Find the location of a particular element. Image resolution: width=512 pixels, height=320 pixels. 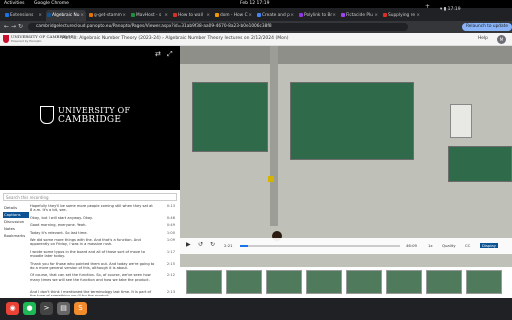

forward-icon: → is located at coordinates (13, 26).